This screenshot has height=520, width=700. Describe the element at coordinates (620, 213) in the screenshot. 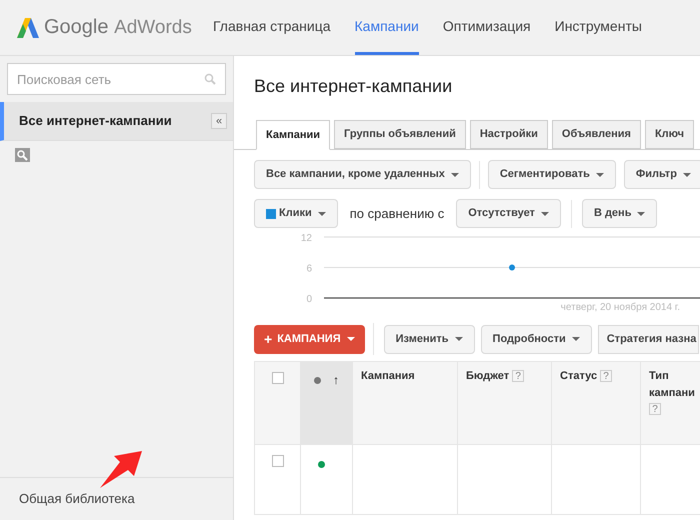

I see `dropdown-button: В день` at that location.